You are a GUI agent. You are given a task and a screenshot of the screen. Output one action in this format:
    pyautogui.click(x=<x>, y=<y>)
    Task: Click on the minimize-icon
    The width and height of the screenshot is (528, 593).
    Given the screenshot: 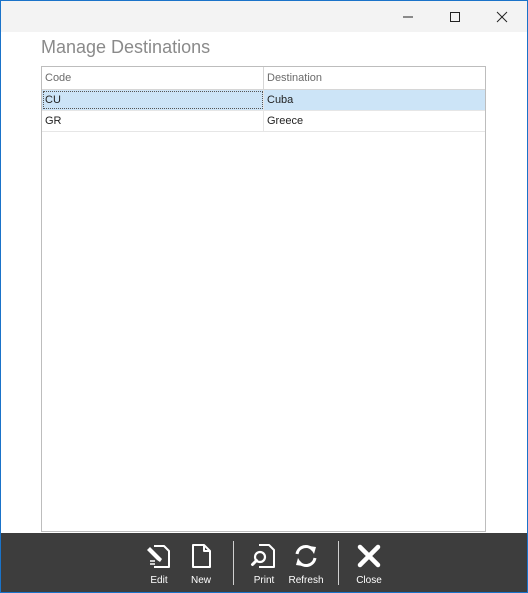 What is the action you would take?
    pyautogui.click(x=408, y=16)
    